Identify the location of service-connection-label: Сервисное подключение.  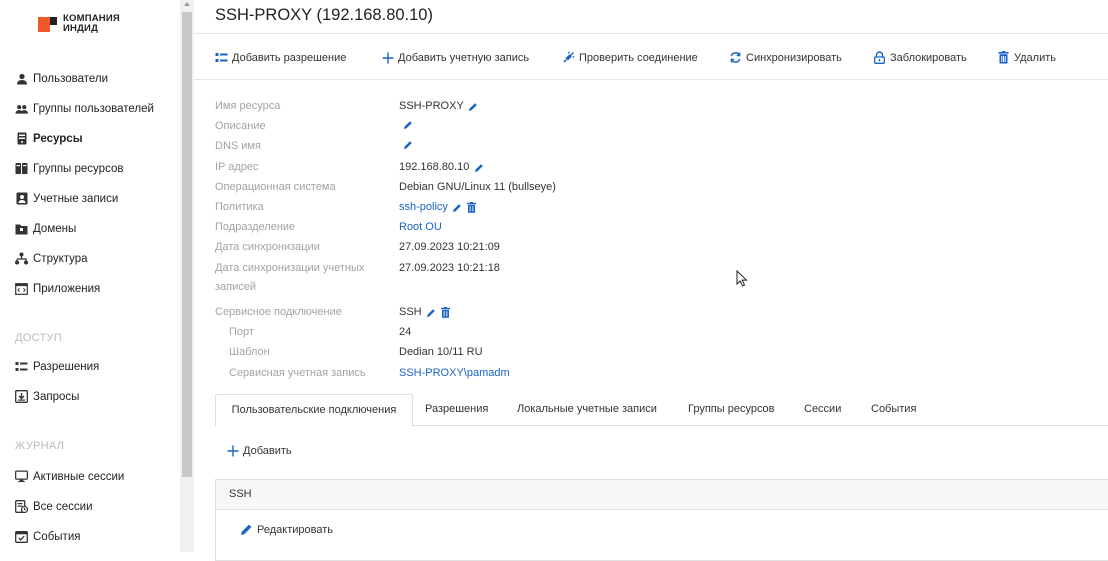
(278, 312).